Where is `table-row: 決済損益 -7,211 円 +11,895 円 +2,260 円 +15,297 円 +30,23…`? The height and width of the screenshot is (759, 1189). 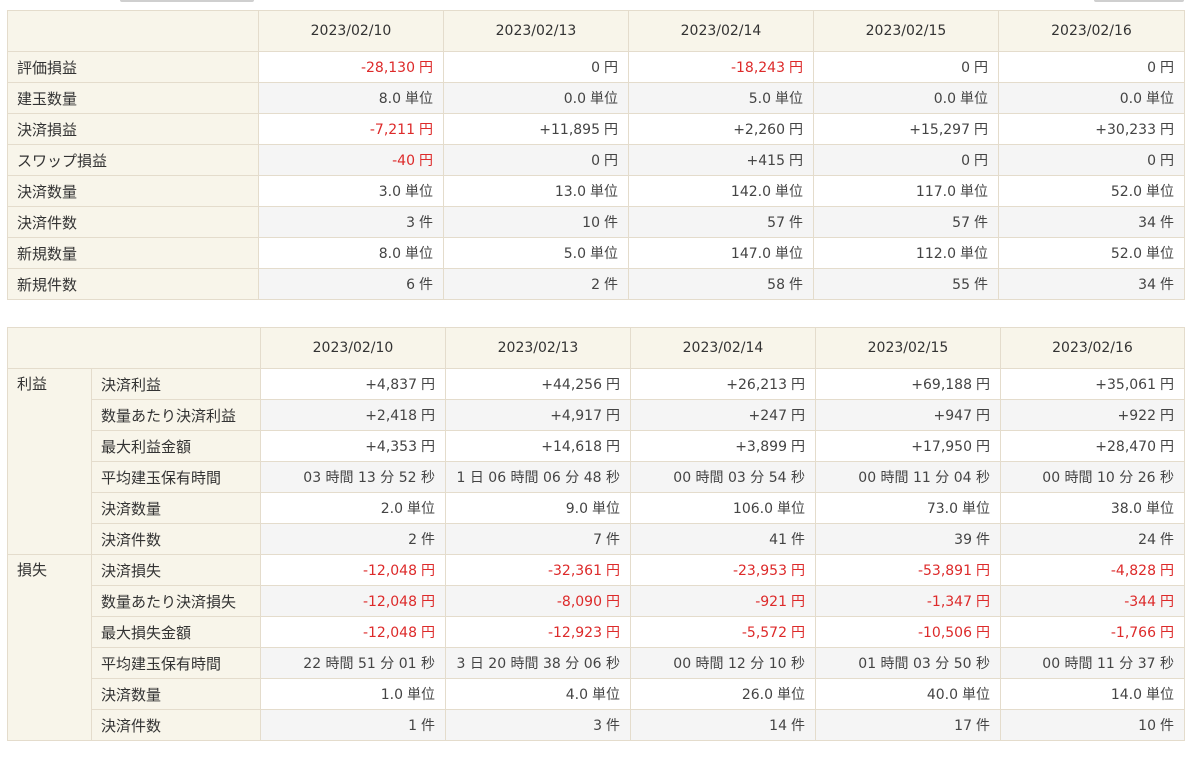
table-row: 決済損益 -7,211 円 +11,895 円 +2,260 円 +15,297 円 +30,23… is located at coordinates (596, 129).